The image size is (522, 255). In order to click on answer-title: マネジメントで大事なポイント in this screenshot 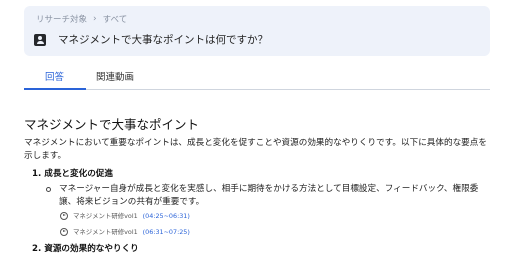, I will do `click(112, 124)`.